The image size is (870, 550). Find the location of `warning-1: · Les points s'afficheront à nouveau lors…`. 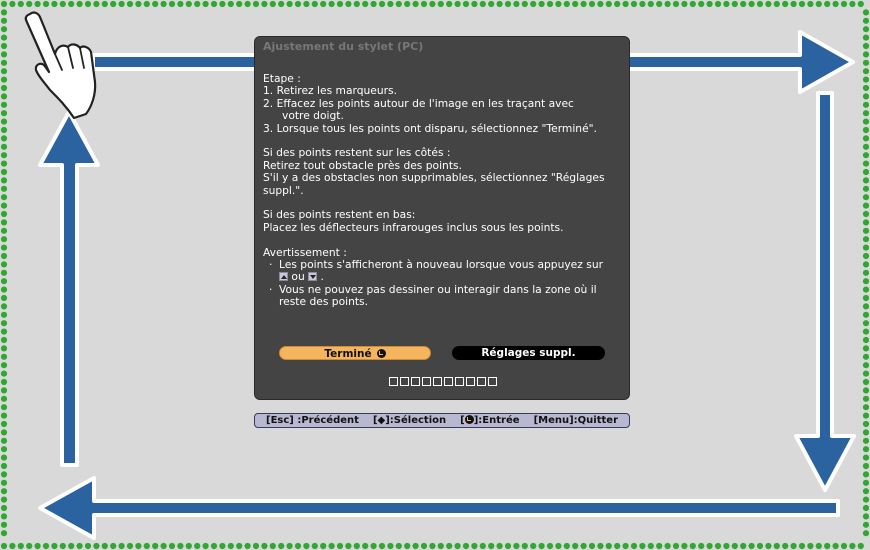

warning-1: · Les points s'afficheront à nouveau lors… is located at coordinates (436, 265).